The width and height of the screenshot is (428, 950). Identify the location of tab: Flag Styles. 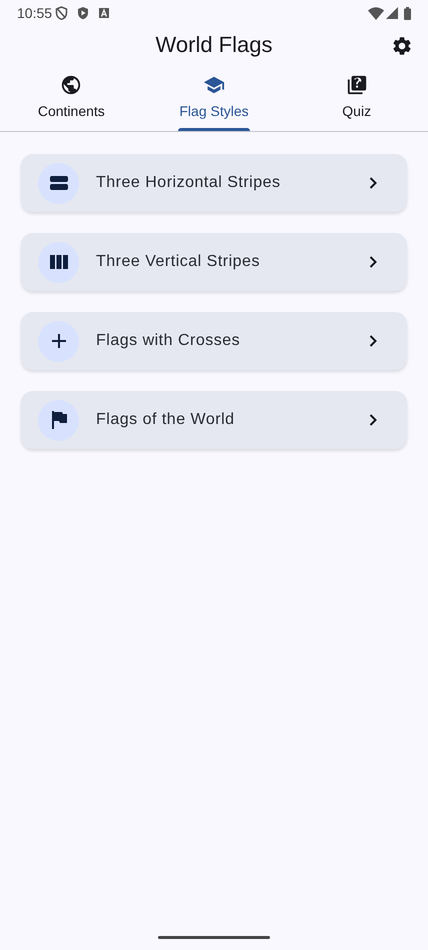
(214, 96).